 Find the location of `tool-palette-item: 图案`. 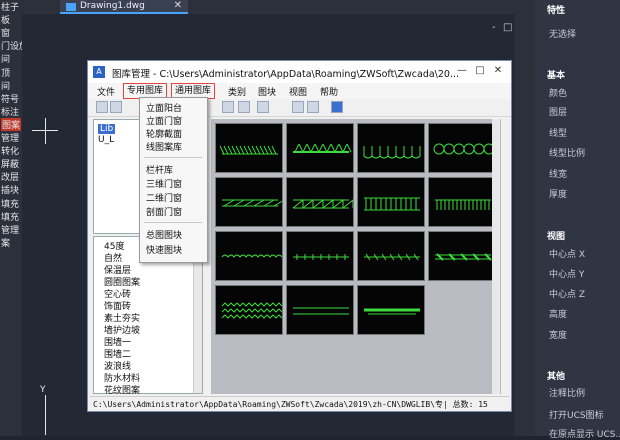

tool-palette-item: 图案 is located at coordinates (11, 124).